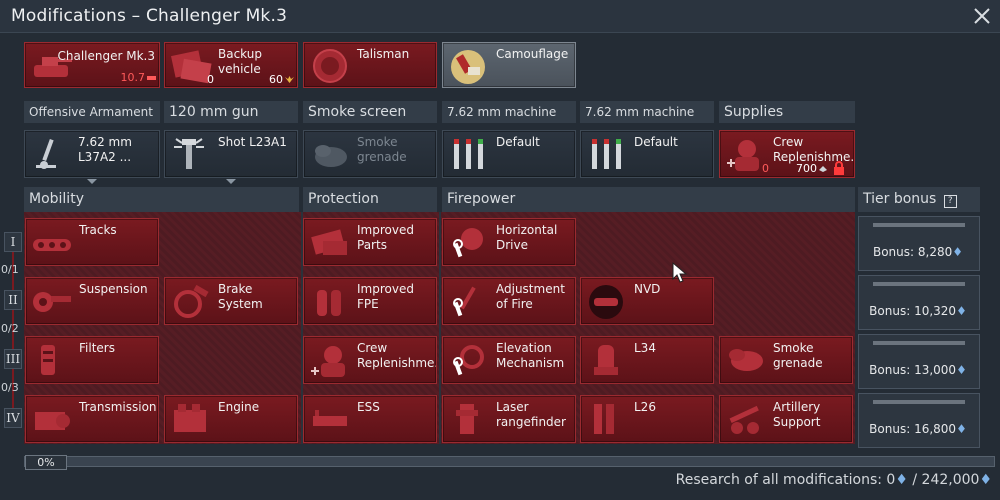 Image resolution: width=1000 pixels, height=500 pixels. I want to click on mod-ess-label: ESS, so click(368, 407).